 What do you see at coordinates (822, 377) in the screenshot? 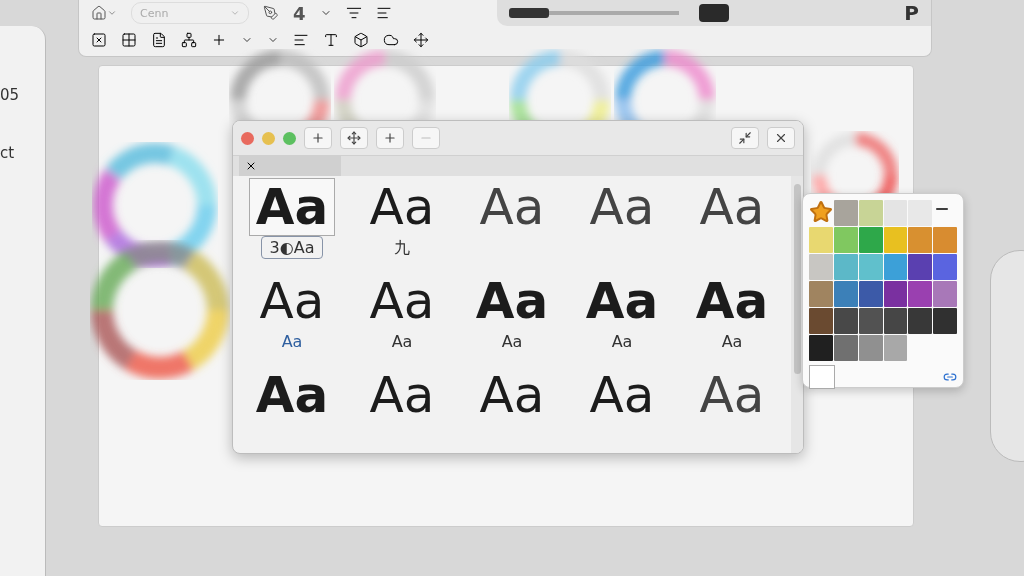
I see `current-color` at bounding box center [822, 377].